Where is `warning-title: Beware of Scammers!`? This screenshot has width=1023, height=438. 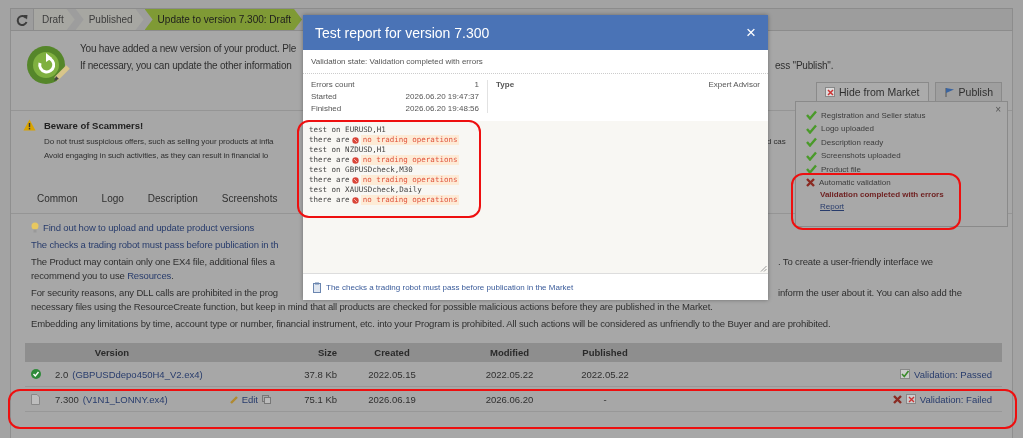 warning-title: Beware of Scammers! is located at coordinates (94, 125).